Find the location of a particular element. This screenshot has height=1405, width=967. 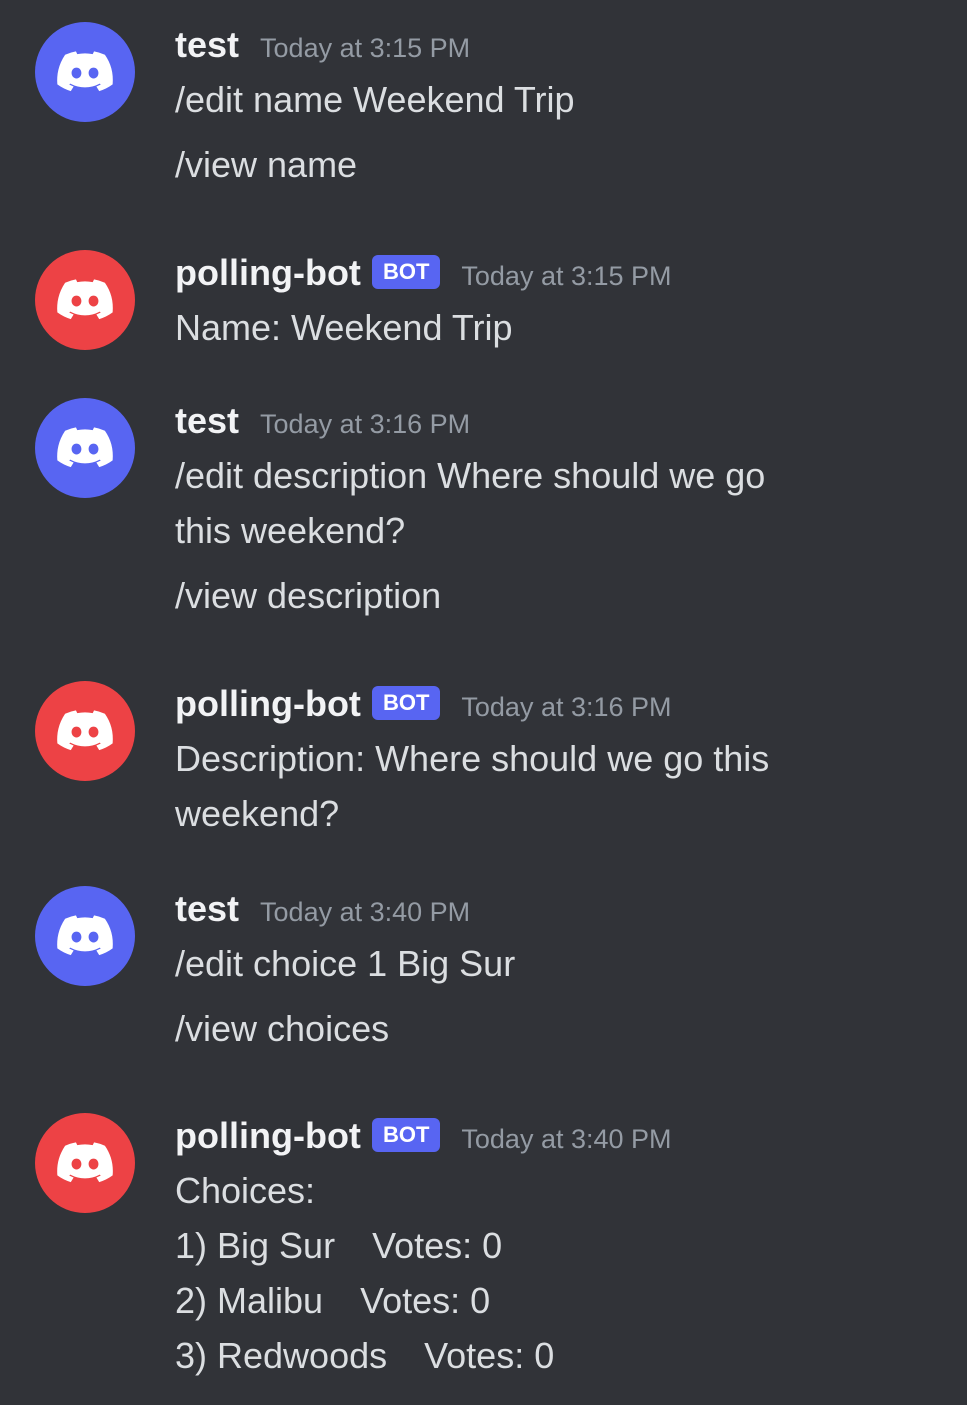

message-header: polling-bot BOT Today at 3:16 PM is located at coordinates (423, 704).